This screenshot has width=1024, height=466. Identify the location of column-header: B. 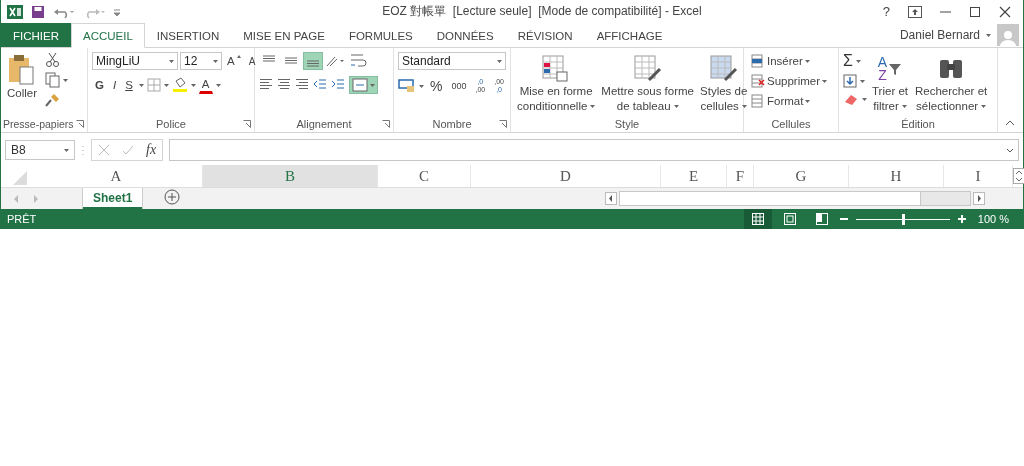
(290, 176).